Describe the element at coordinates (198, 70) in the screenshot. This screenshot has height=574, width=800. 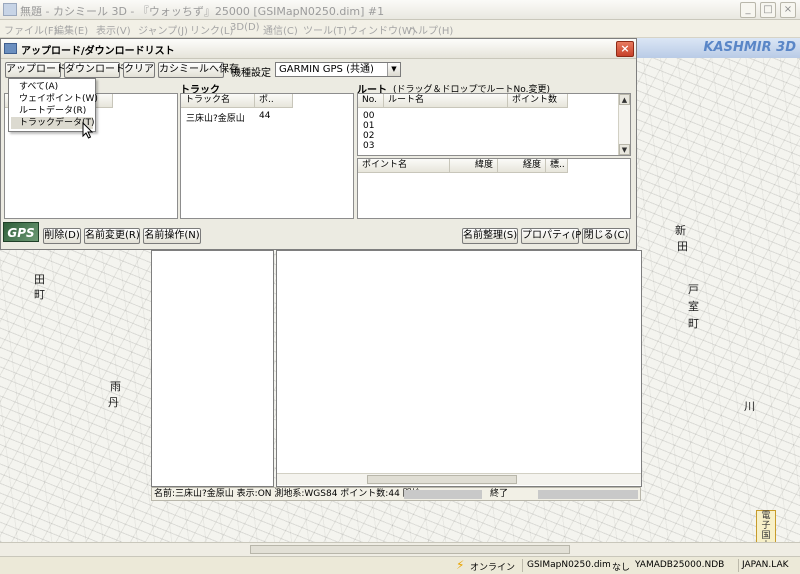
I see `save-to-kashmir-button: カシミールへ保存` at that location.